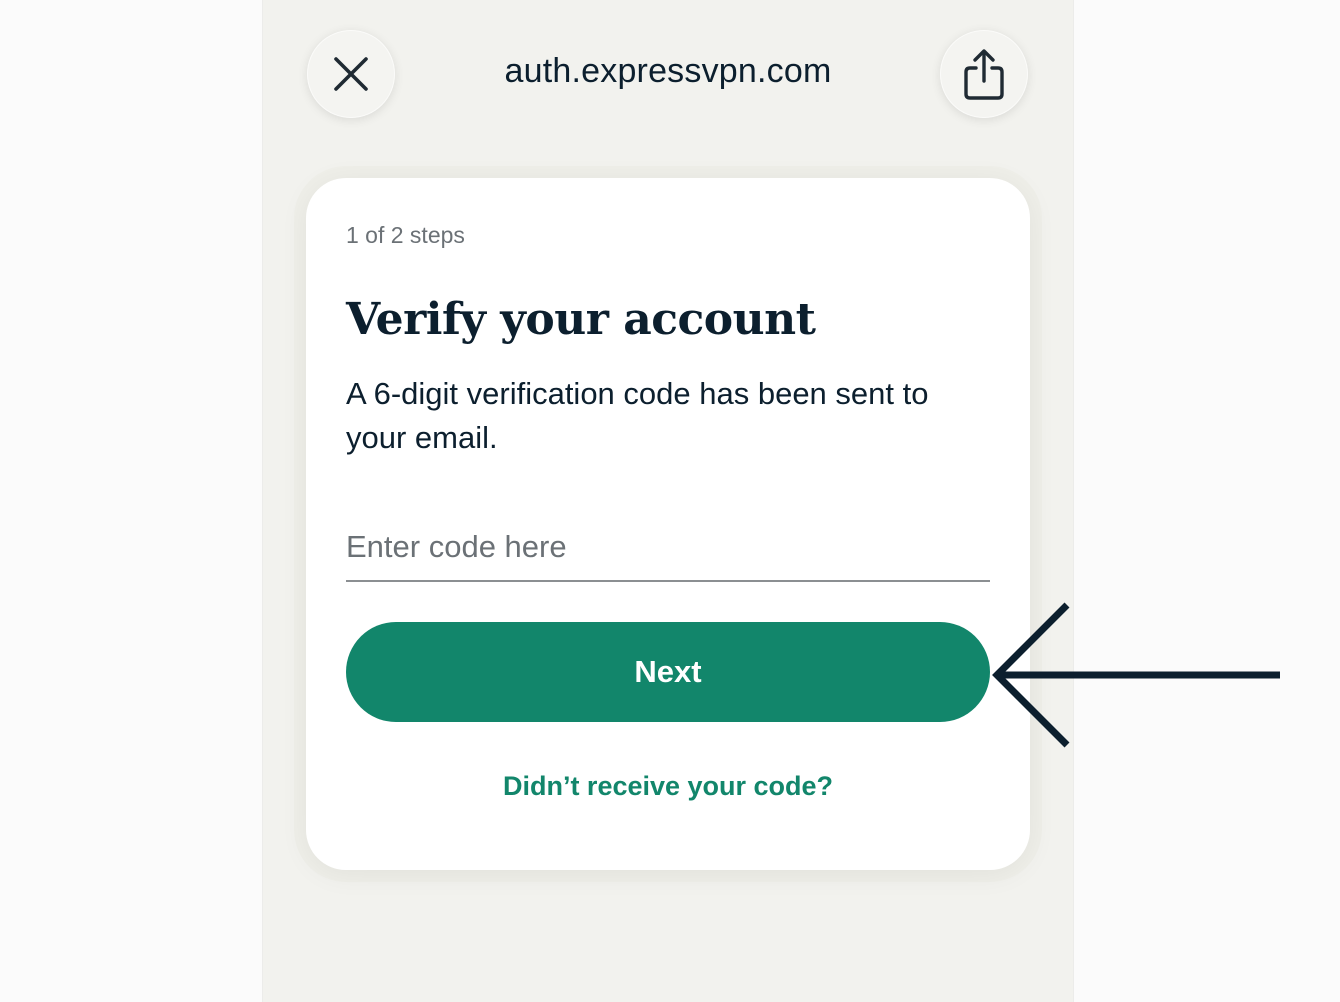 Image resolution: width=1340 pixels, height=1002 pixels. I want to click on share-icon, so click(984, 74).